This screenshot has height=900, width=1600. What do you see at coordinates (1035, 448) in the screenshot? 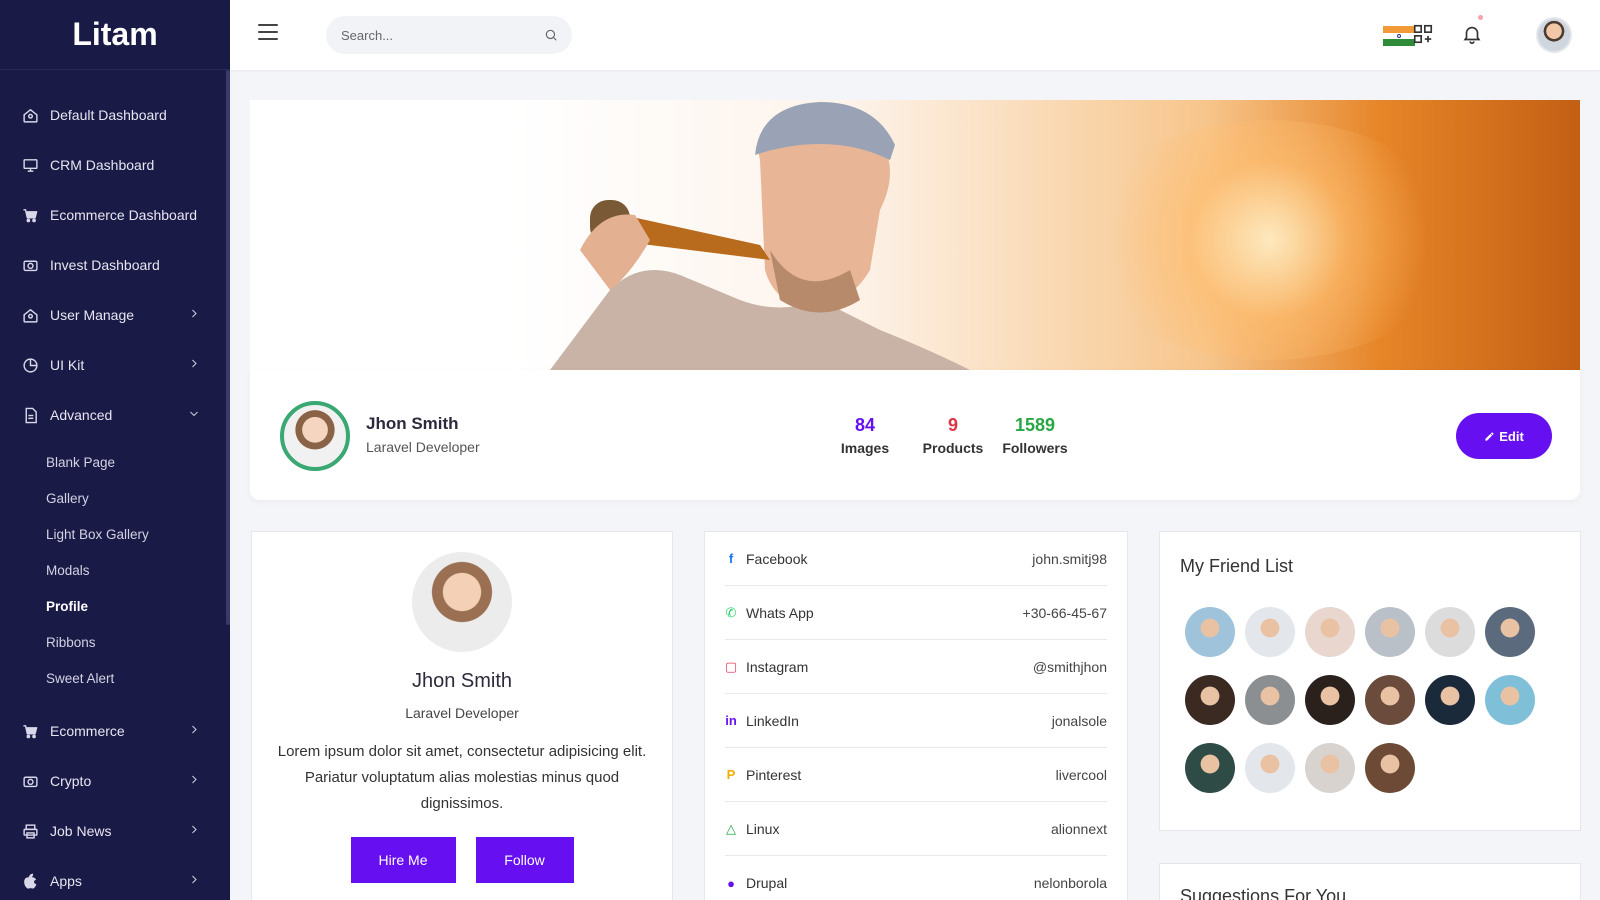
I see `stat-followers-label: Followers` at bounding box center [1035, 448].